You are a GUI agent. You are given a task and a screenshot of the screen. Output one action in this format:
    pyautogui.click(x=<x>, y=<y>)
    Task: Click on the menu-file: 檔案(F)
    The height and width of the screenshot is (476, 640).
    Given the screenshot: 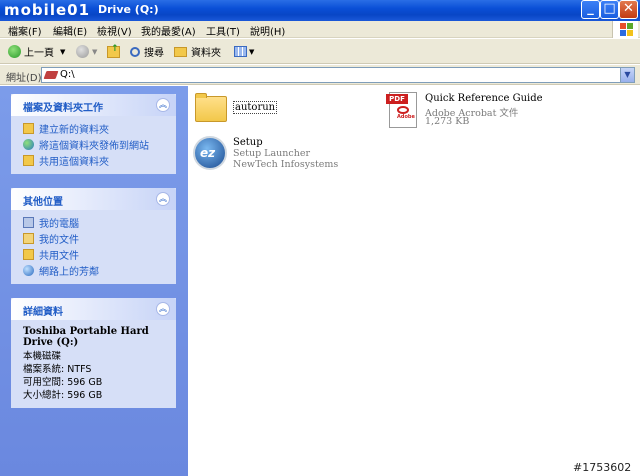 What is the action you would take?
    pyautogui.click(x=25, y=30)
    